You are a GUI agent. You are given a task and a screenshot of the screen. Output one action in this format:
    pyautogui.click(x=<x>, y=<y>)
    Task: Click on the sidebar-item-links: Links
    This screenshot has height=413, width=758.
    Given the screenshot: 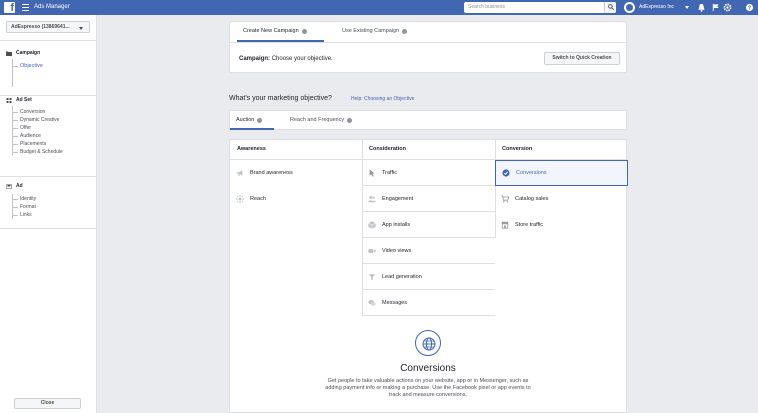 What is the action you would take?
    pyautogui.click(x=24, y=215)
    